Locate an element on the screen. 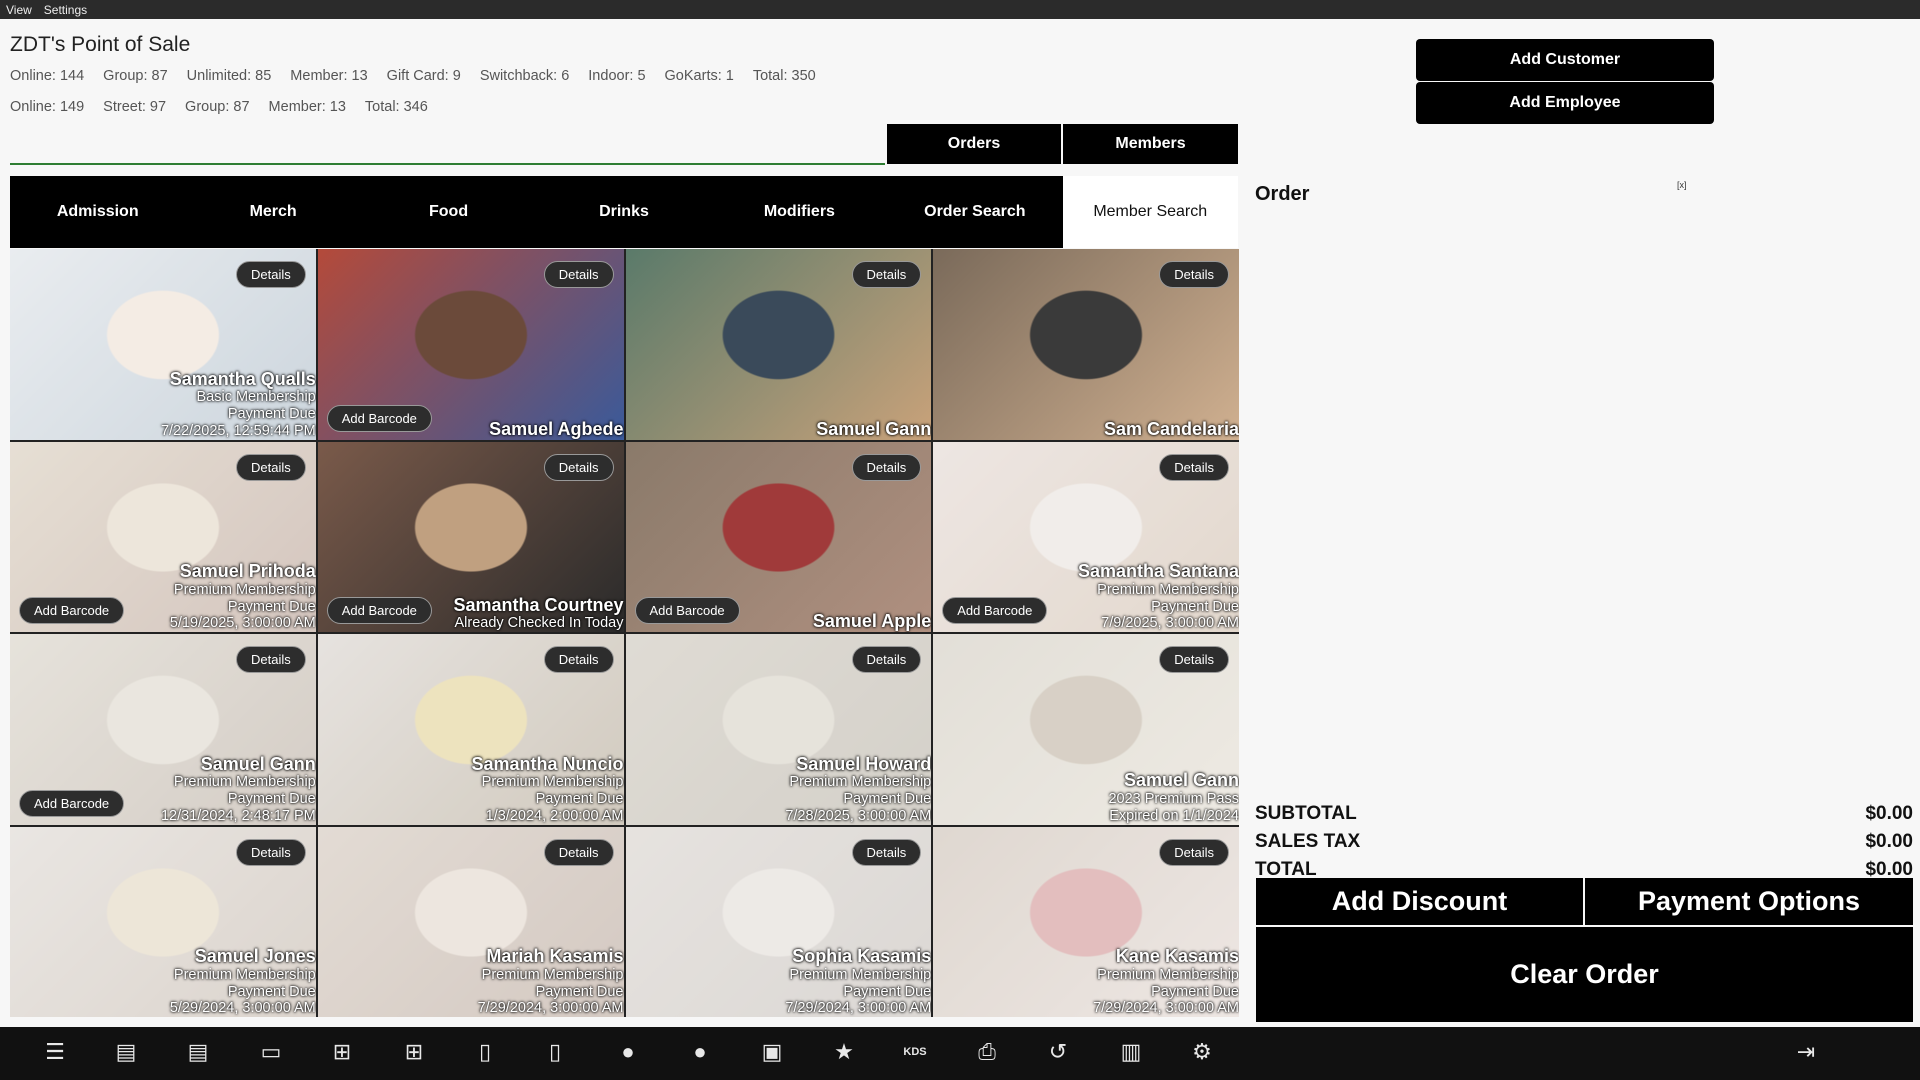 The image size is (1920, 1080). member-card: Details Add Barcode Samuel Apple is located at coordinates (778, 536).